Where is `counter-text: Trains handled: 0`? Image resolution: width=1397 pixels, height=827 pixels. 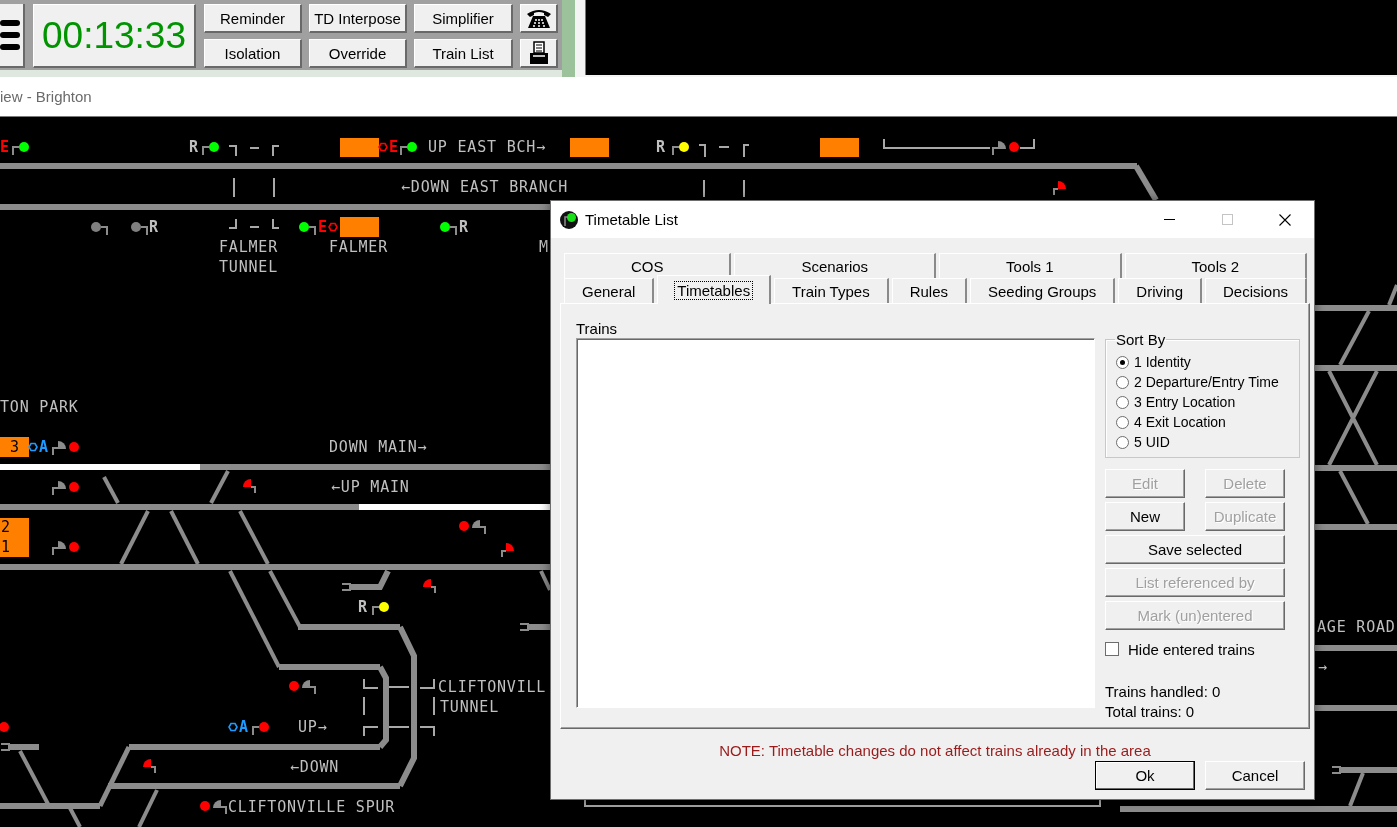
counter-text: Trains handled: 0 is located at coordinates (1163, 692).